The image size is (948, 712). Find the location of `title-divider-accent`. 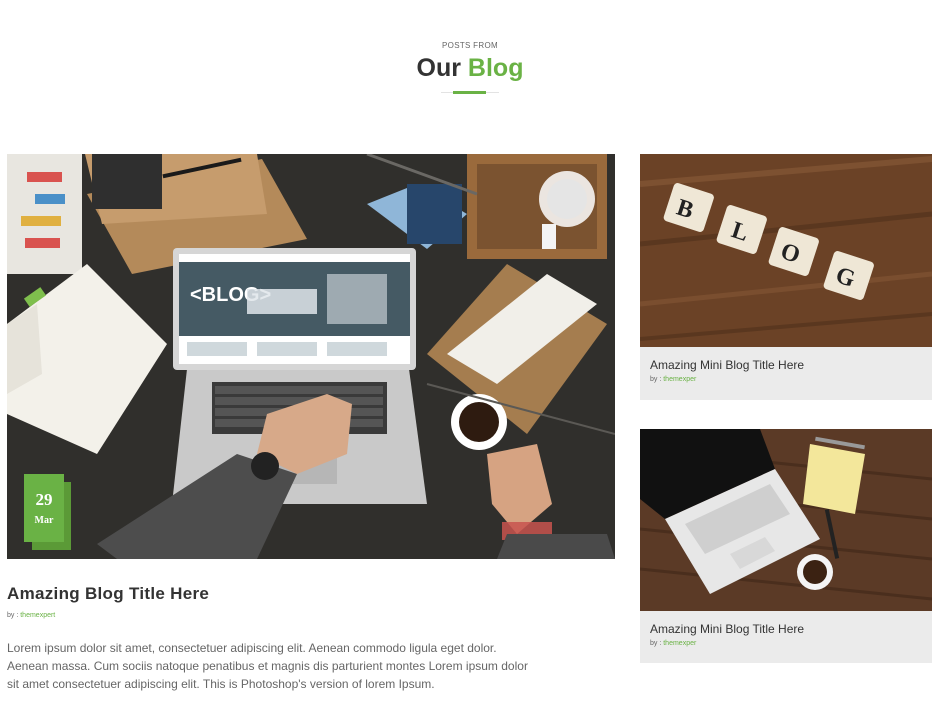

title-divider-accent is located at coordinates (469, 92).